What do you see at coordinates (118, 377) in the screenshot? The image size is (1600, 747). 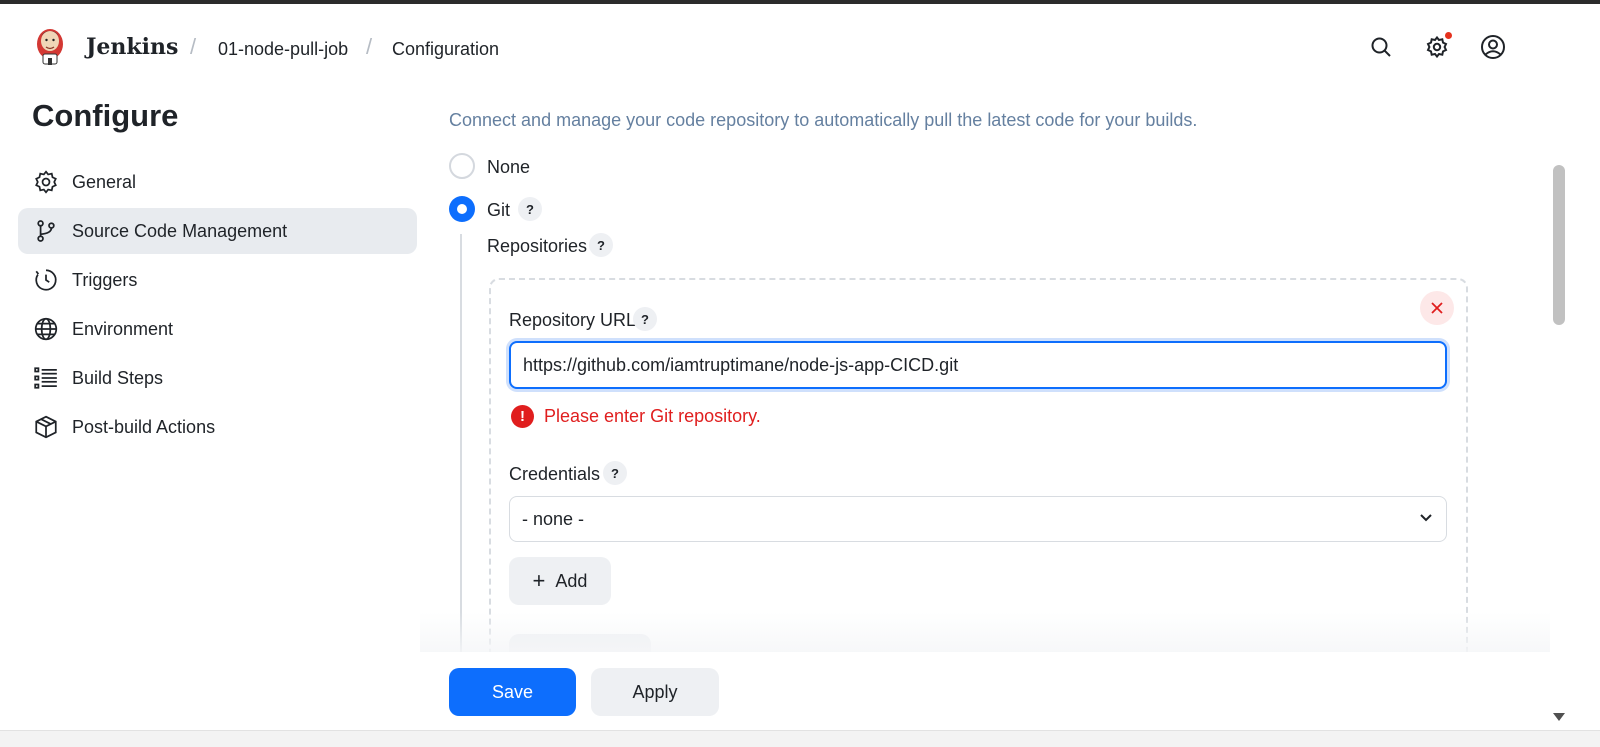 I see `sidebar-item-label: Build Steps` at bounding box center [118, 377].